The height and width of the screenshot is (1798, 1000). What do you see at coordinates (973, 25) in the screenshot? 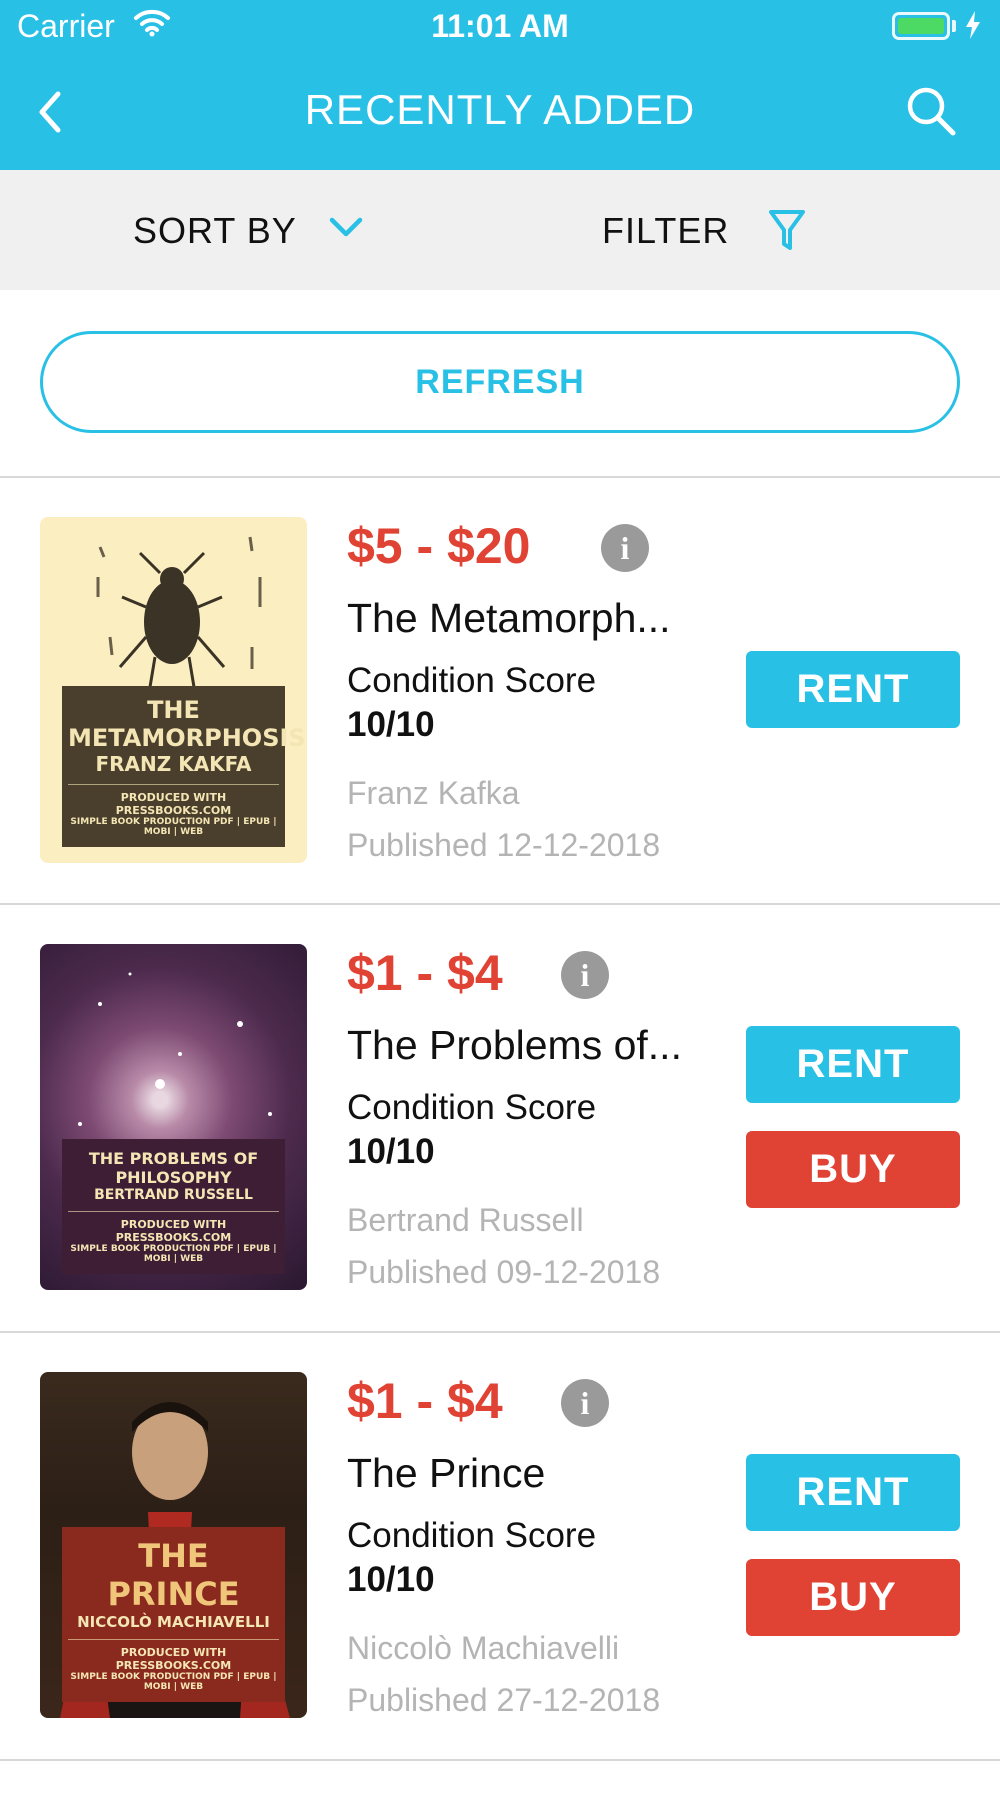
I see `charging-bolt-icon` at bounding box center [973, 25].